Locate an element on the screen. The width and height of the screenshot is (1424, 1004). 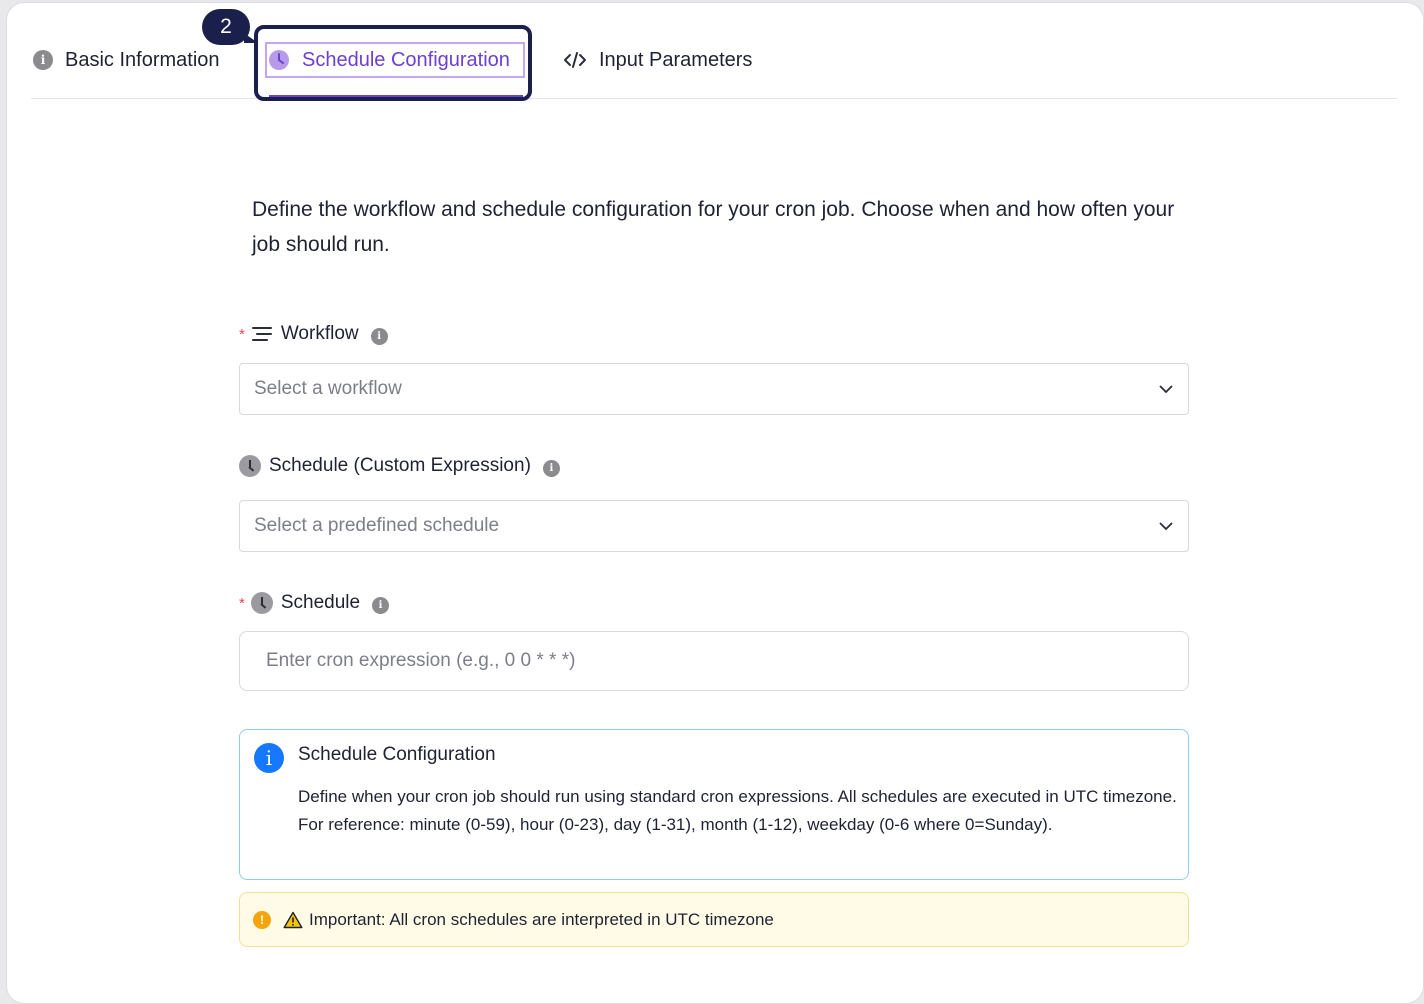
schedule-label-row: * Schedule i is located at coordinates (314, 603).